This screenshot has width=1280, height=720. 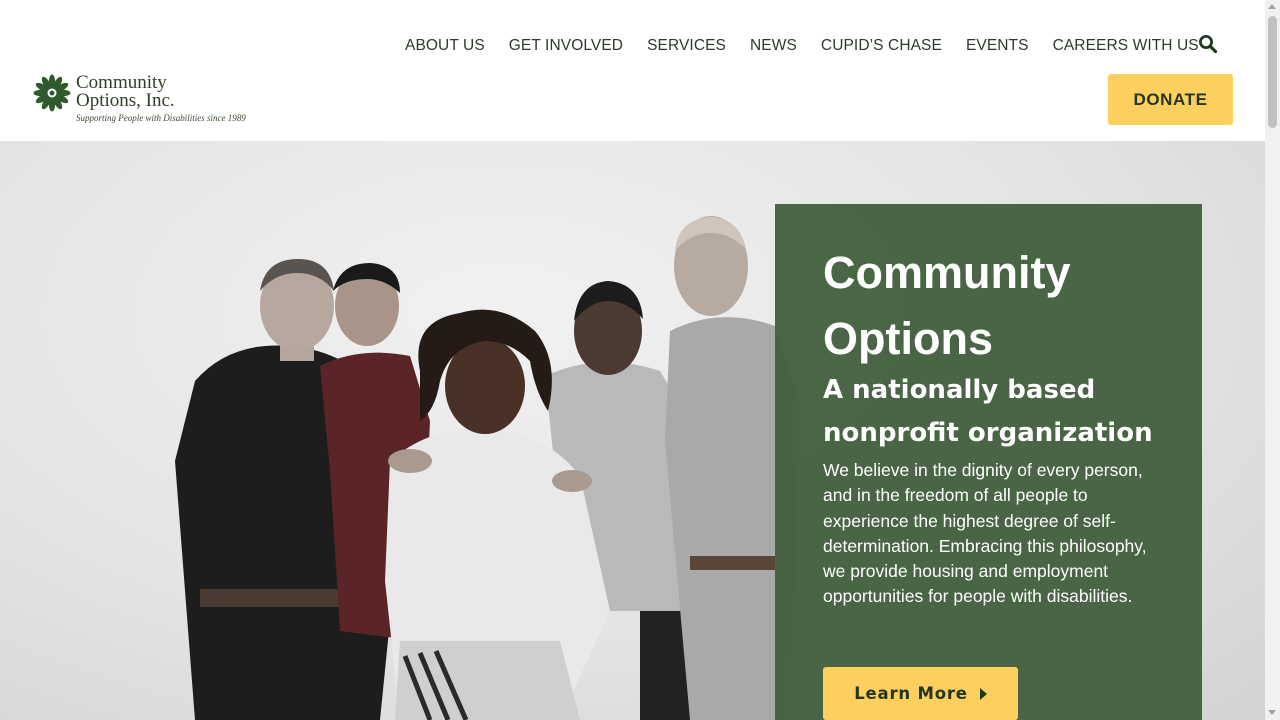 What do you see at coordinates (1272, 712) in the screenshot?
I see `scroll-down-arrow-icon` at bounding box center [1272, 712].